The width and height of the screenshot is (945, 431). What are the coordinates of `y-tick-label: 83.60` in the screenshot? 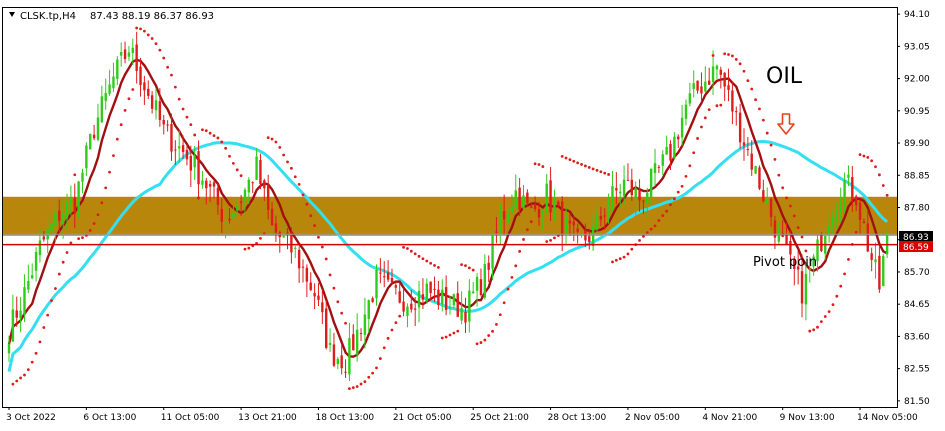 It's located at (917, 337).